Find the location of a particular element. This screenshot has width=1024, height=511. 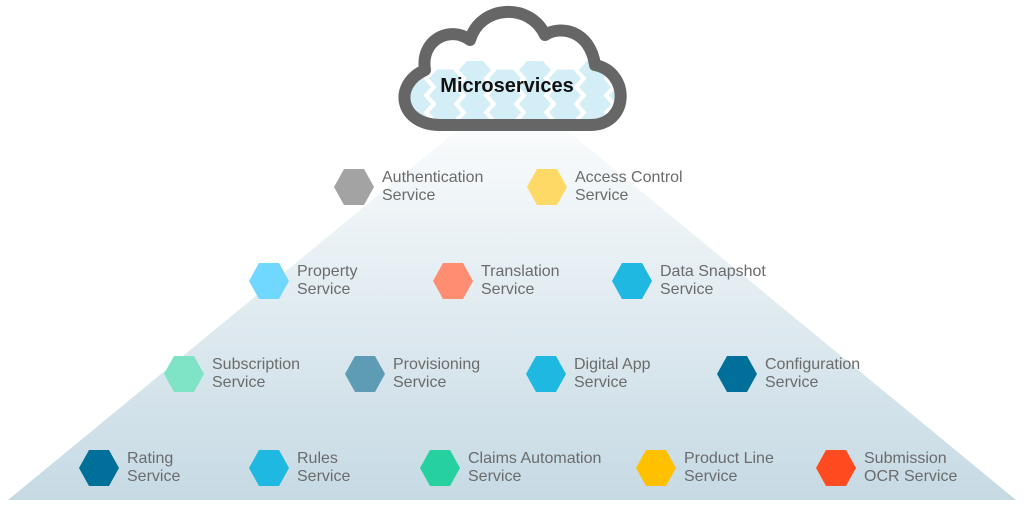

service-label: Digital App Service is located at coordinates (612, 373).